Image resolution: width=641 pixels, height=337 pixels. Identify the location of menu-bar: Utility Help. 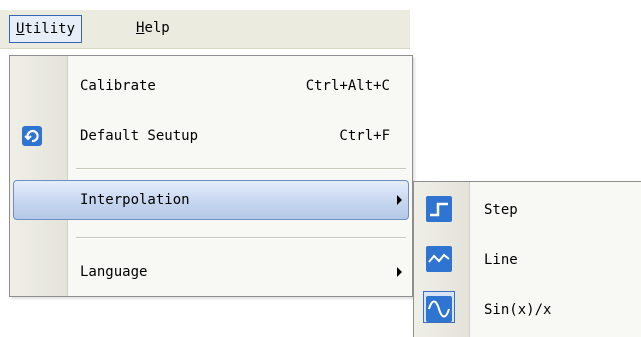
(205, 29).